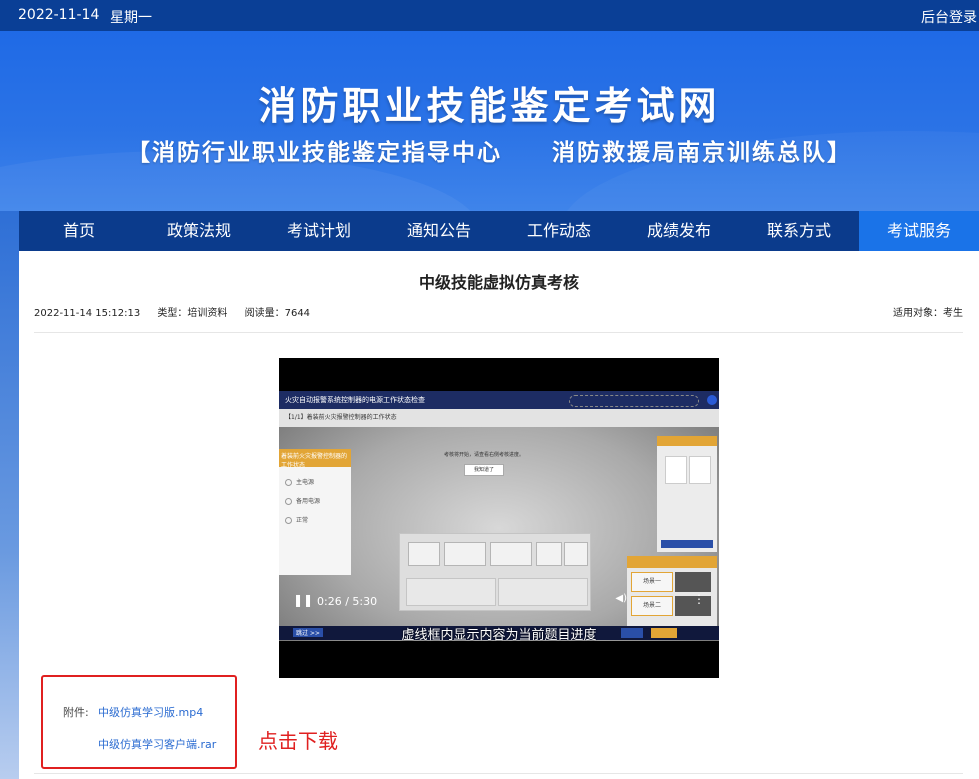 The image size is (979, 779). Describe the element at coordinates (634, 401) in the screenshot. I see `scene-progress-indicator` at that location.